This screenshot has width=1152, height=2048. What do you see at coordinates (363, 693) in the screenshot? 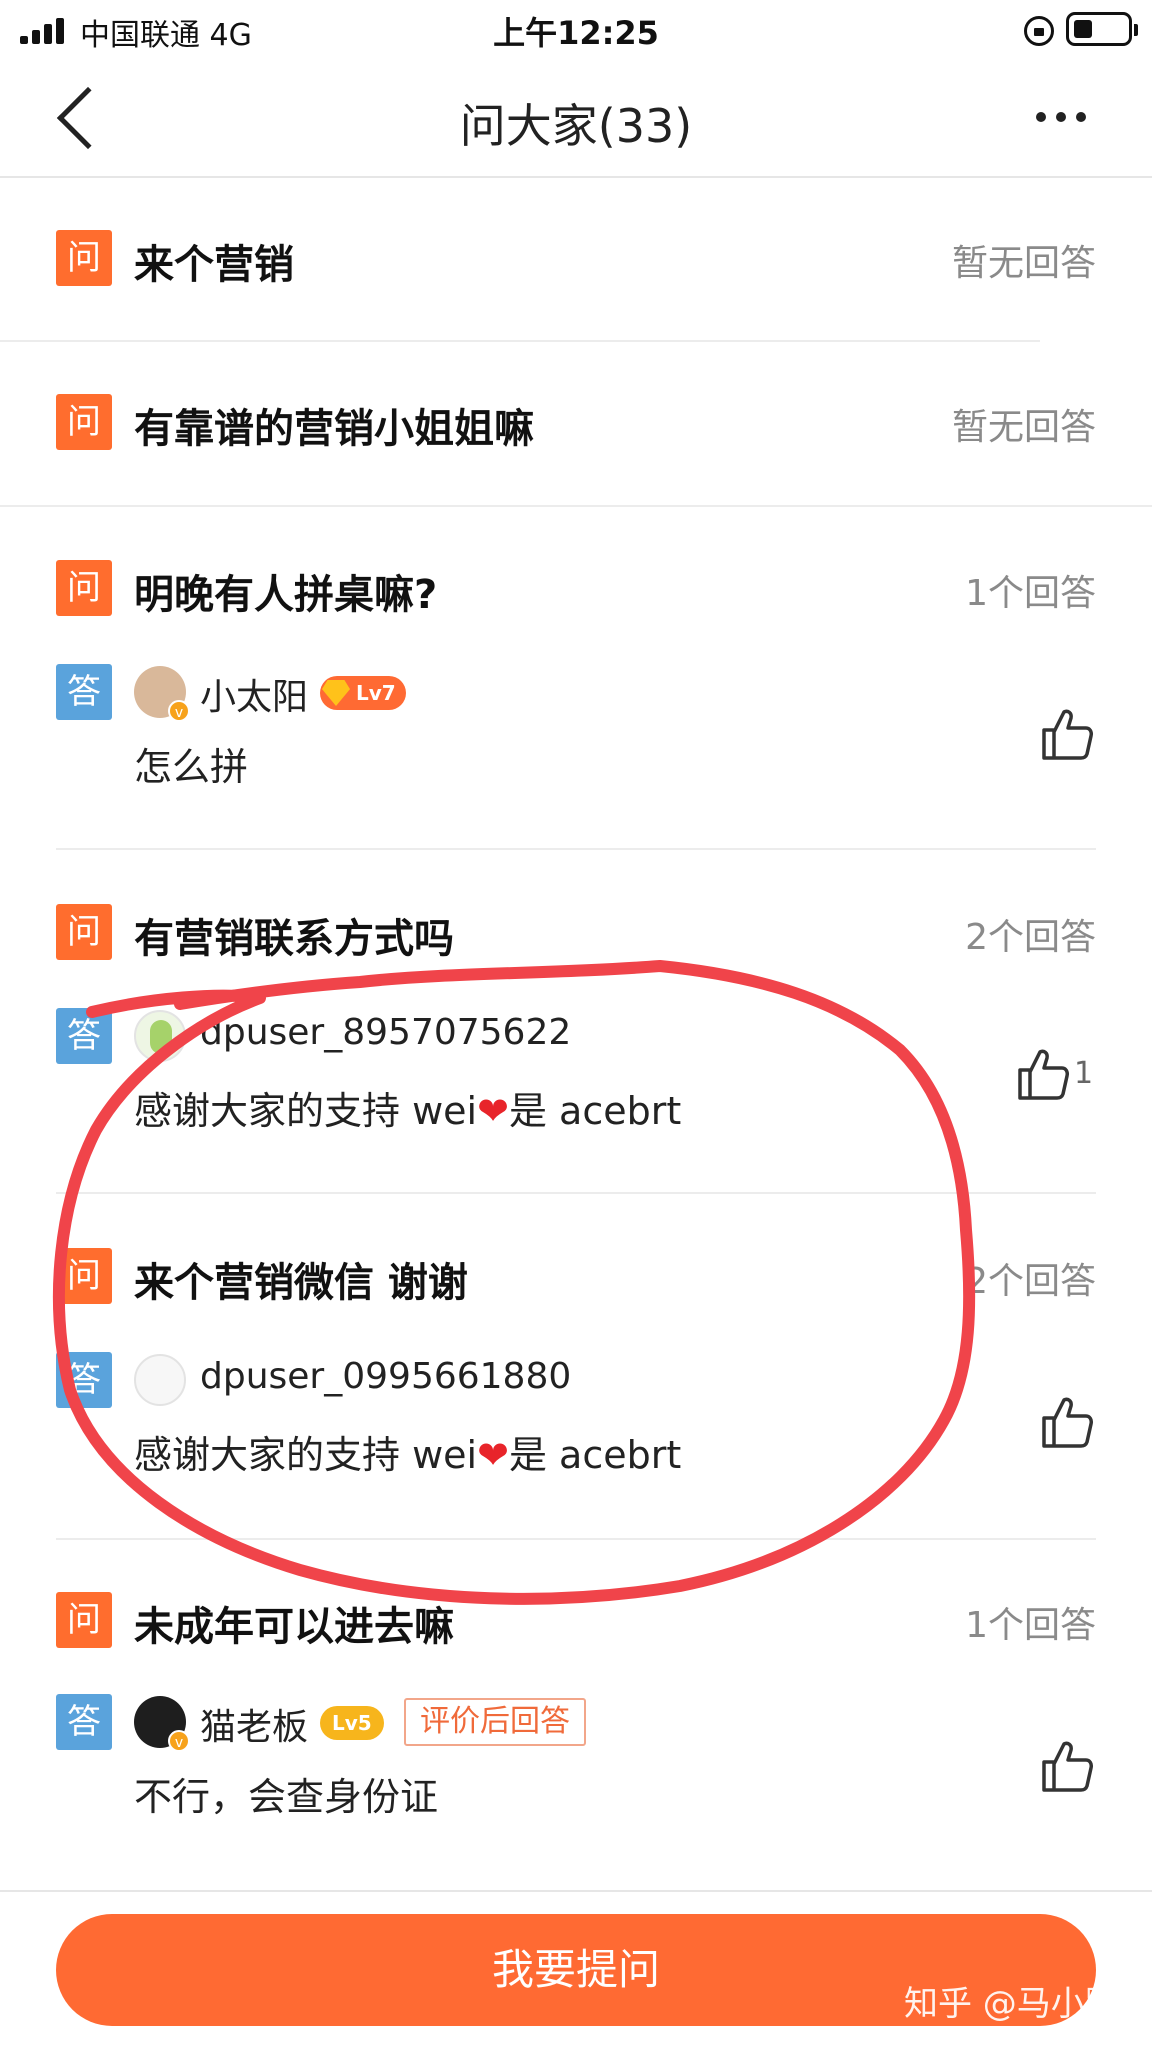
I see `level-badge: Lv7` at bounding box center [363, 693].